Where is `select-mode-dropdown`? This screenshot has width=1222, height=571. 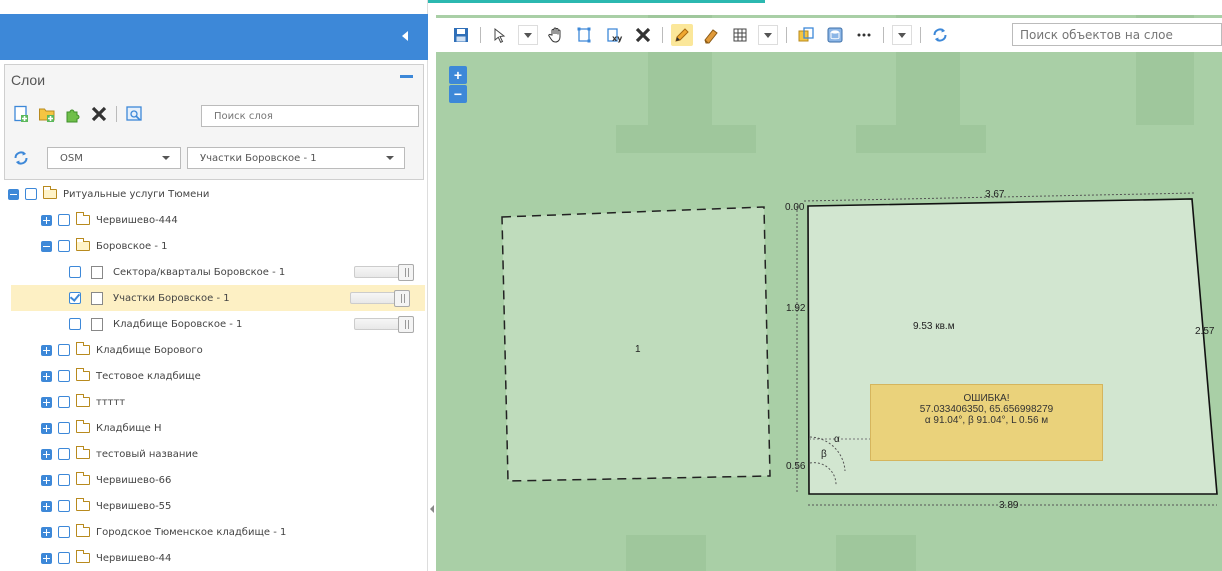 select-mode-dropdown is located at coordinates (528, 35).